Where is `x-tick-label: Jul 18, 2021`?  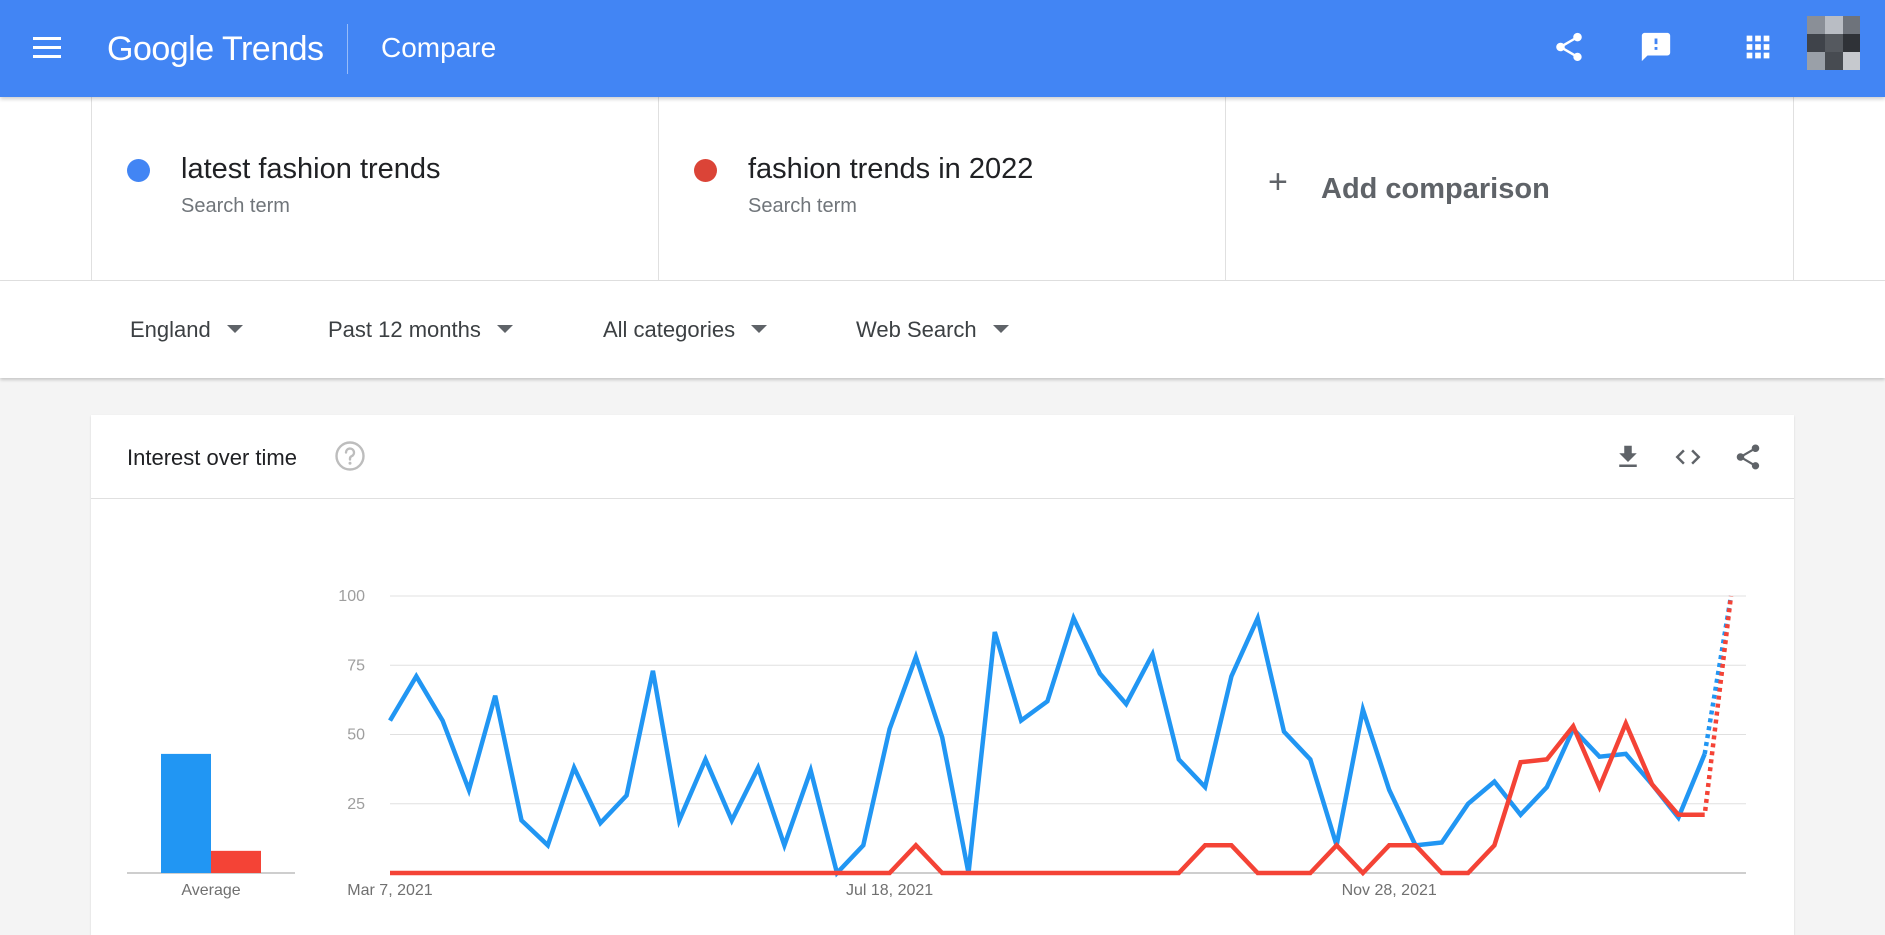
x-tick-label: Jul 18, 2021 is located at coordinates (889, 890).